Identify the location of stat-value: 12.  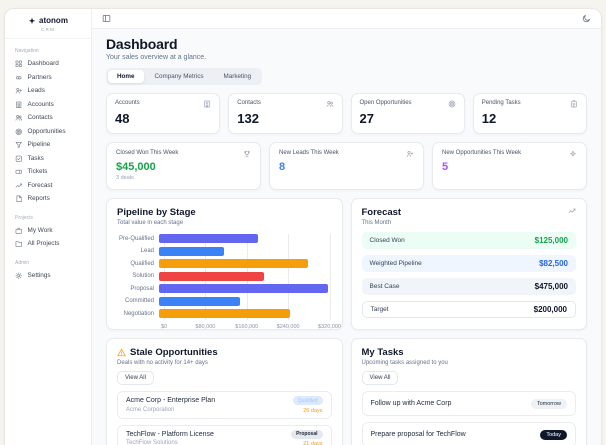
(489, 118).